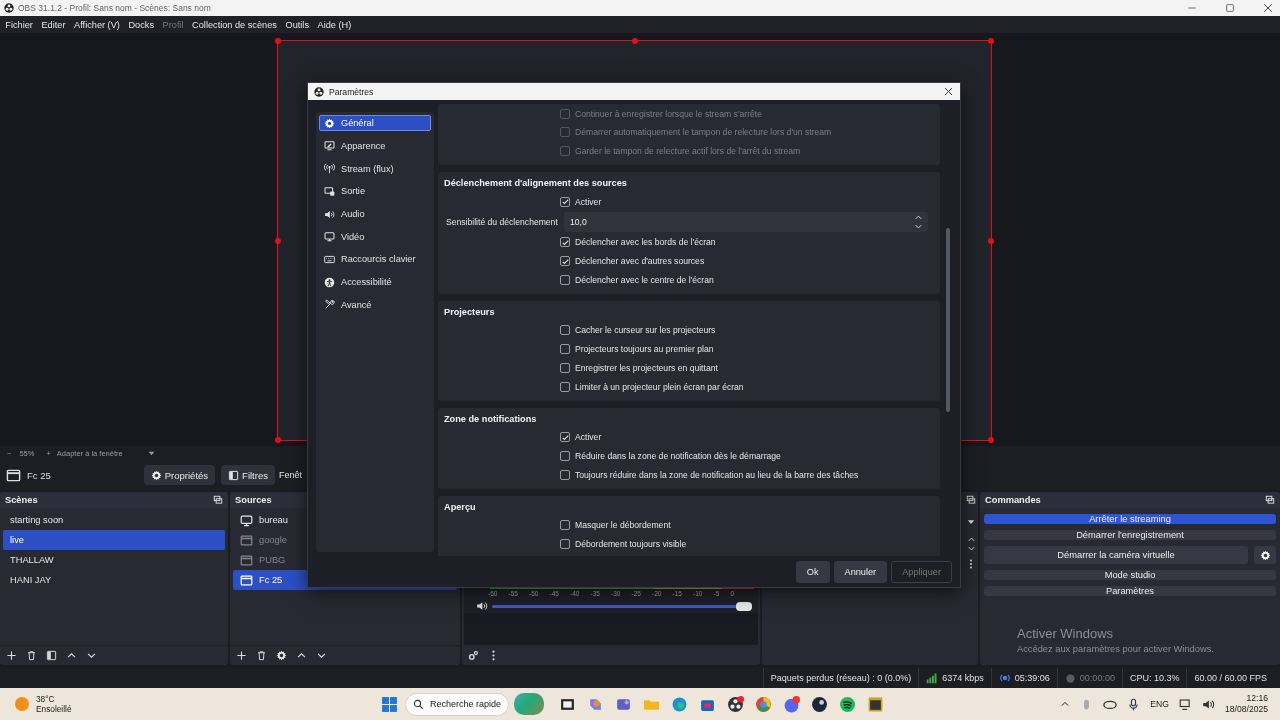 The image size is (1280, 720). Describe the element at coordinates (97, 24) in the screenshot. I see `menu-item: Afficher (V)` at that location.